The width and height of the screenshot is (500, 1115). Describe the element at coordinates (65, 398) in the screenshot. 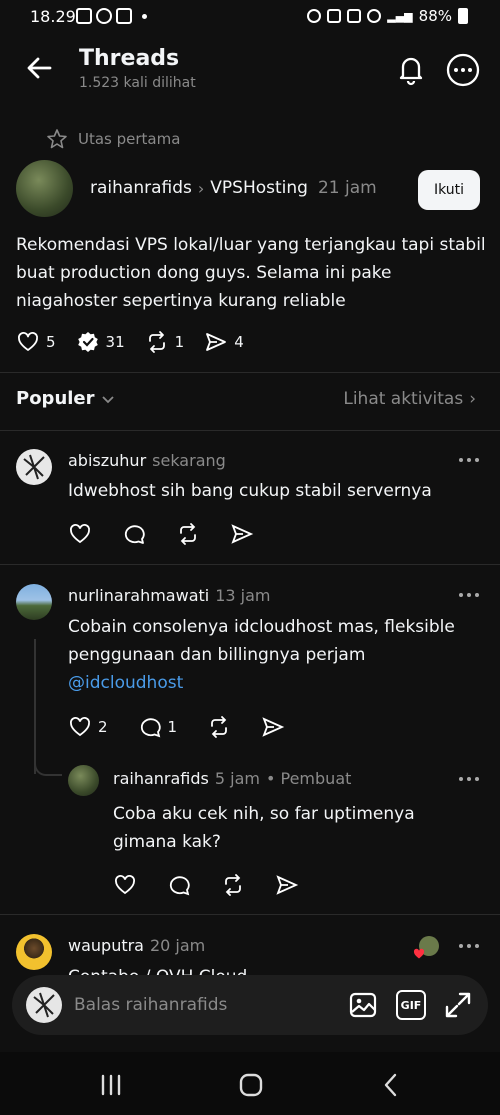

I see `sort-dropdown: Populer` at that location.